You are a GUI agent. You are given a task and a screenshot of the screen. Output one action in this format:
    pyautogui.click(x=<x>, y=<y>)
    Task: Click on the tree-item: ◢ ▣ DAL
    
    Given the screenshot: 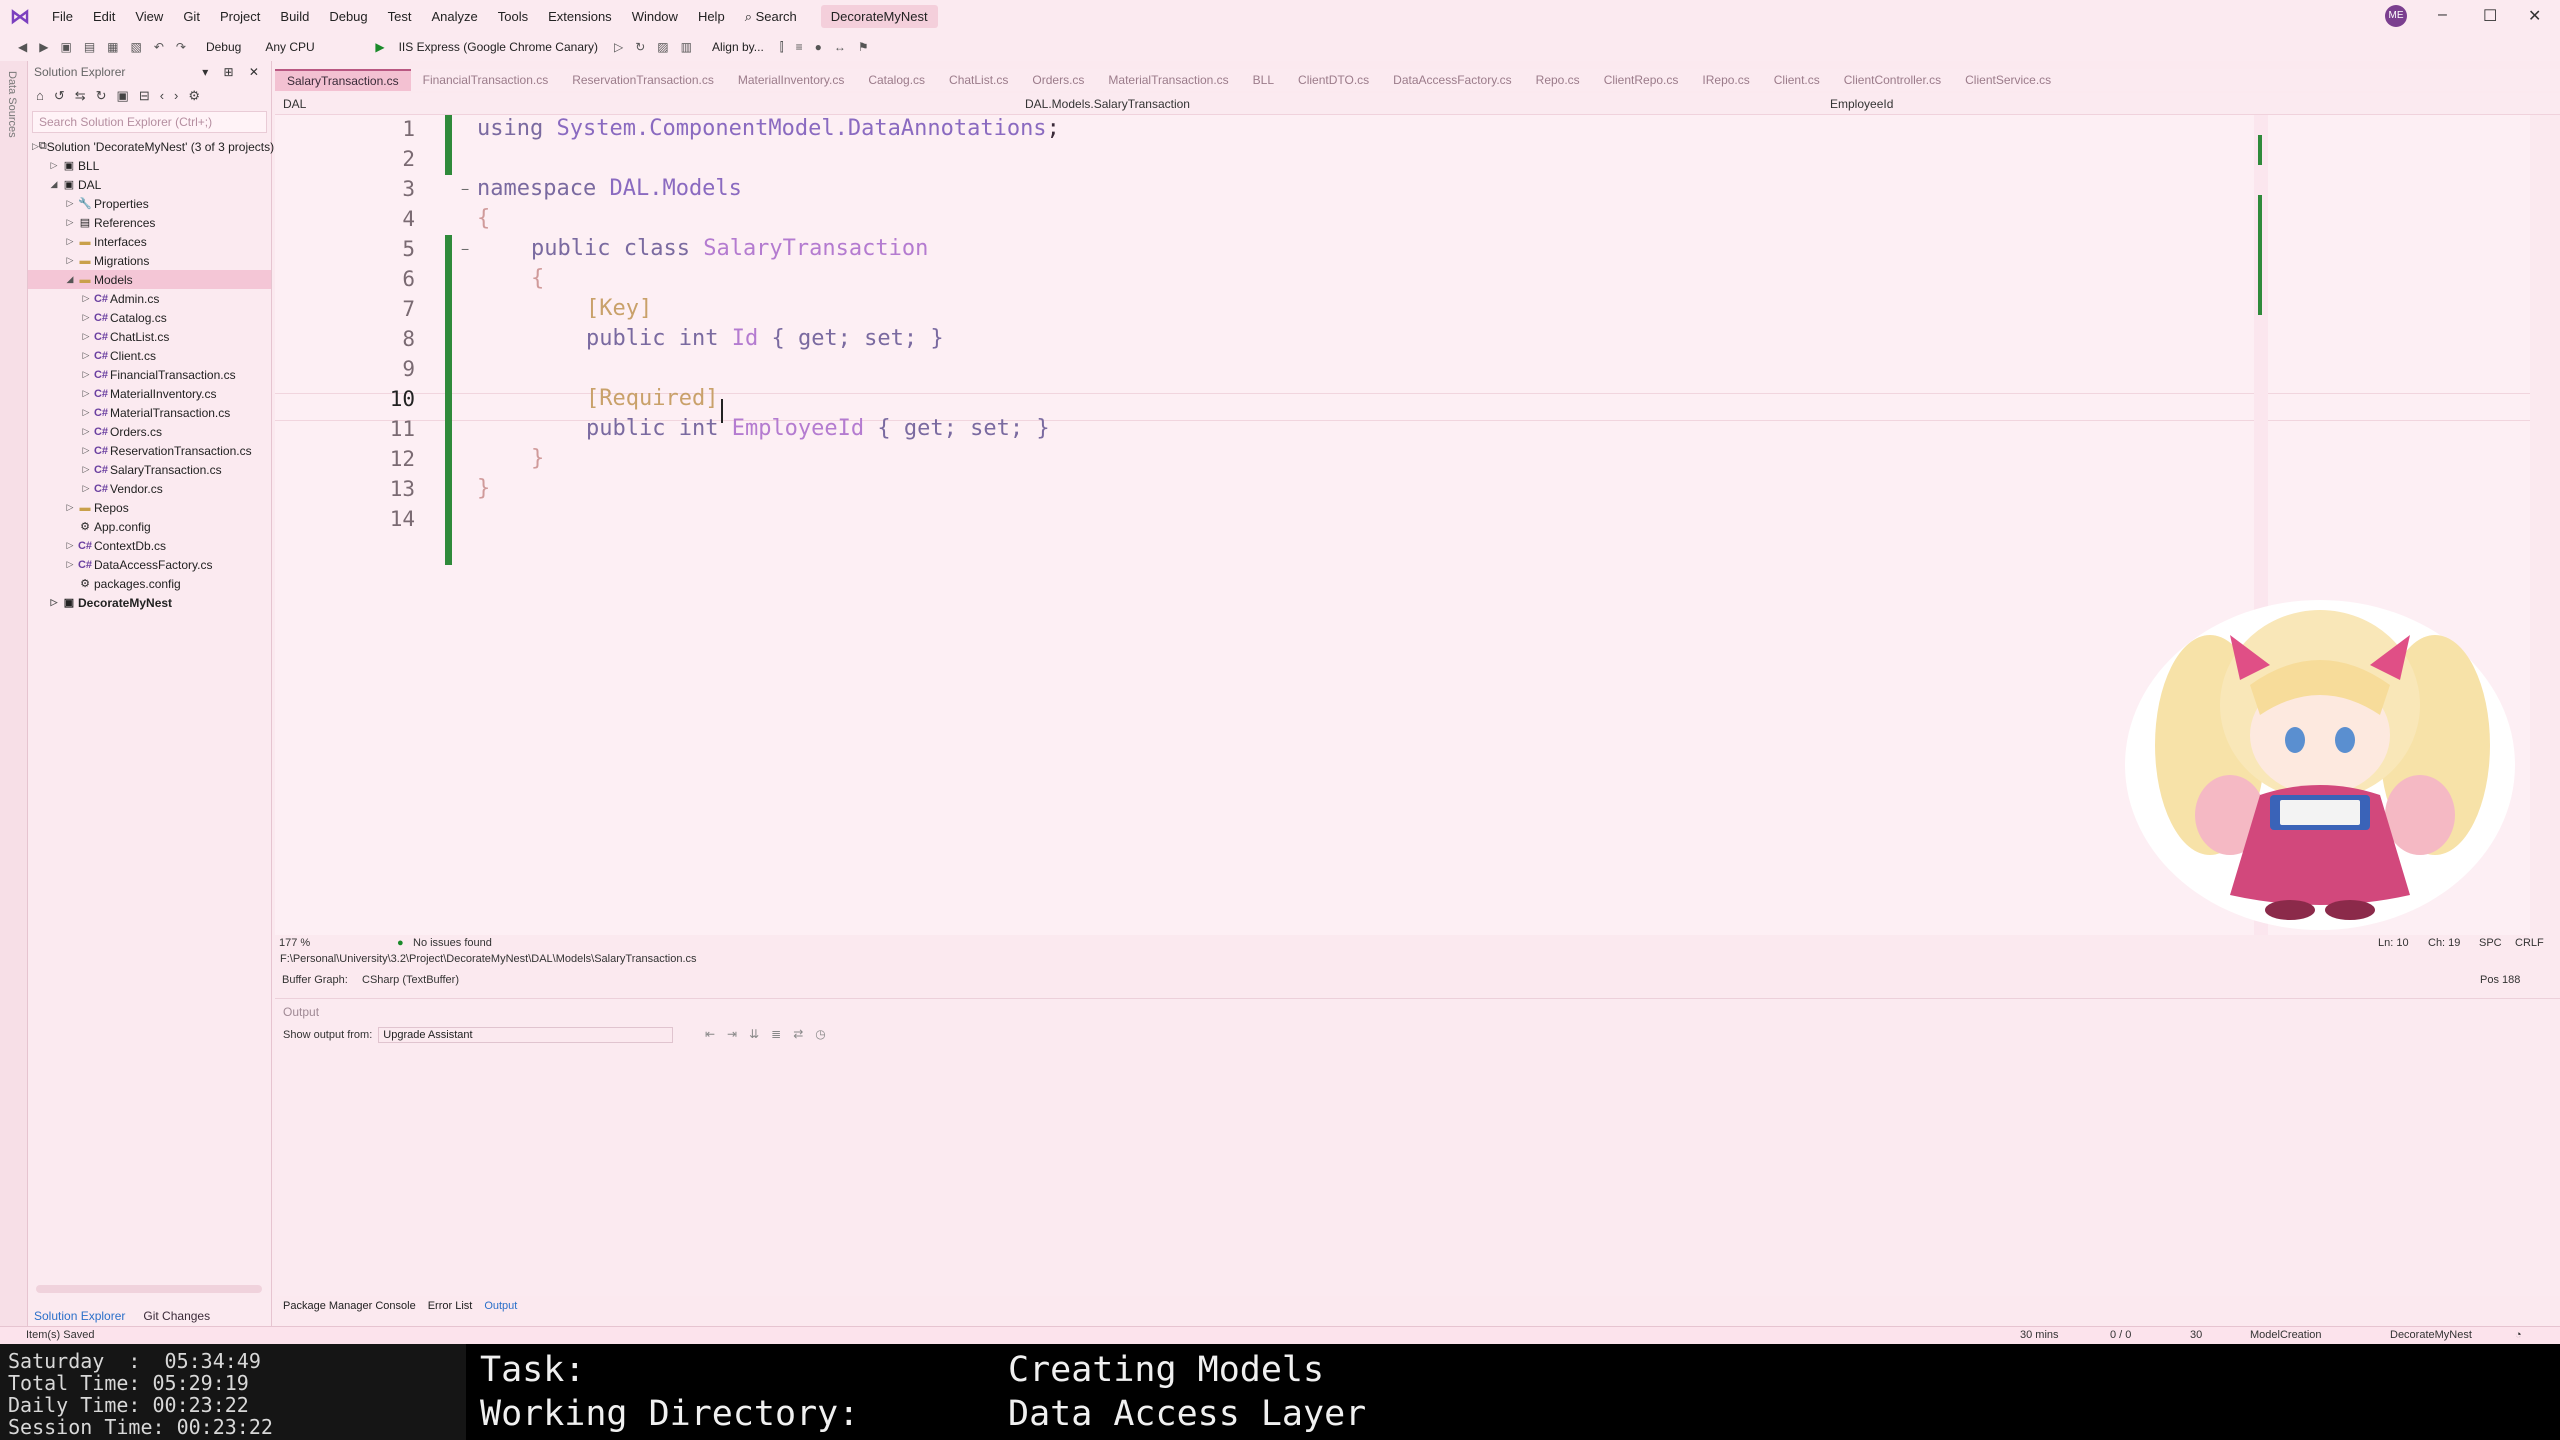 What is the action you would take?
    pyautogui.click(x=149, y=184)
    